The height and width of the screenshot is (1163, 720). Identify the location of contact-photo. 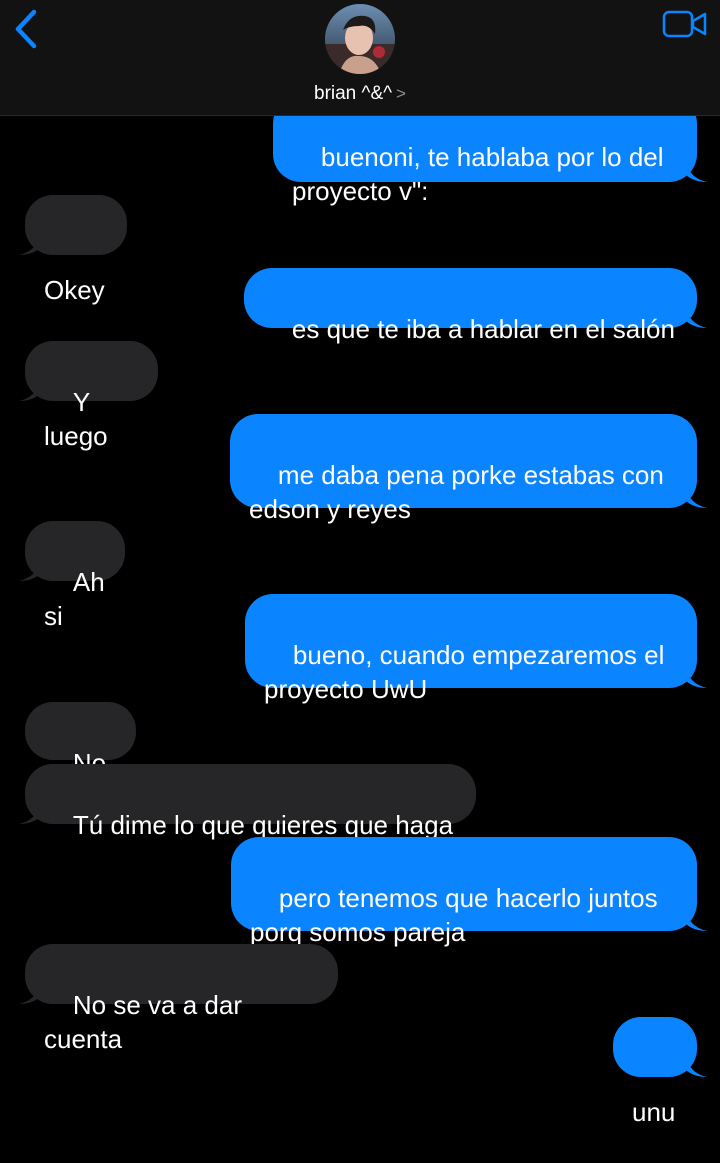
(360, 39).